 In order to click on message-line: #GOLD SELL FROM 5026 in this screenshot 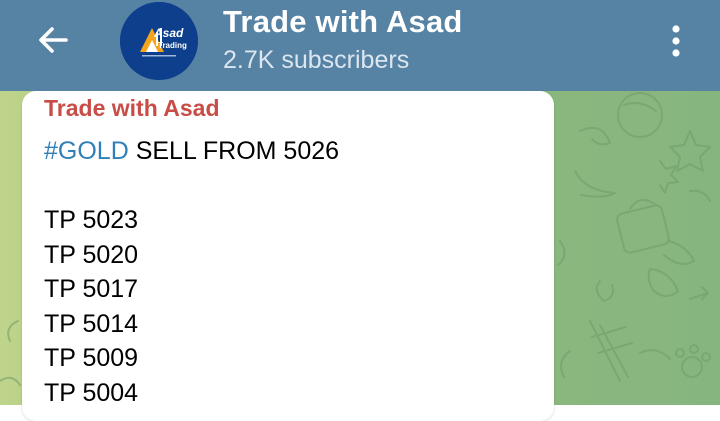, I will do `click(191, 151)`.